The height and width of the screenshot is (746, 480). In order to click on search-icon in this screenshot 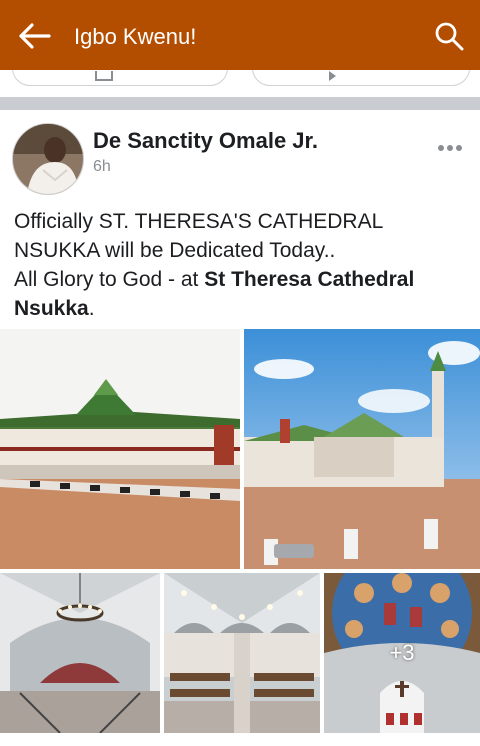, I will do `click(449, 36)`.